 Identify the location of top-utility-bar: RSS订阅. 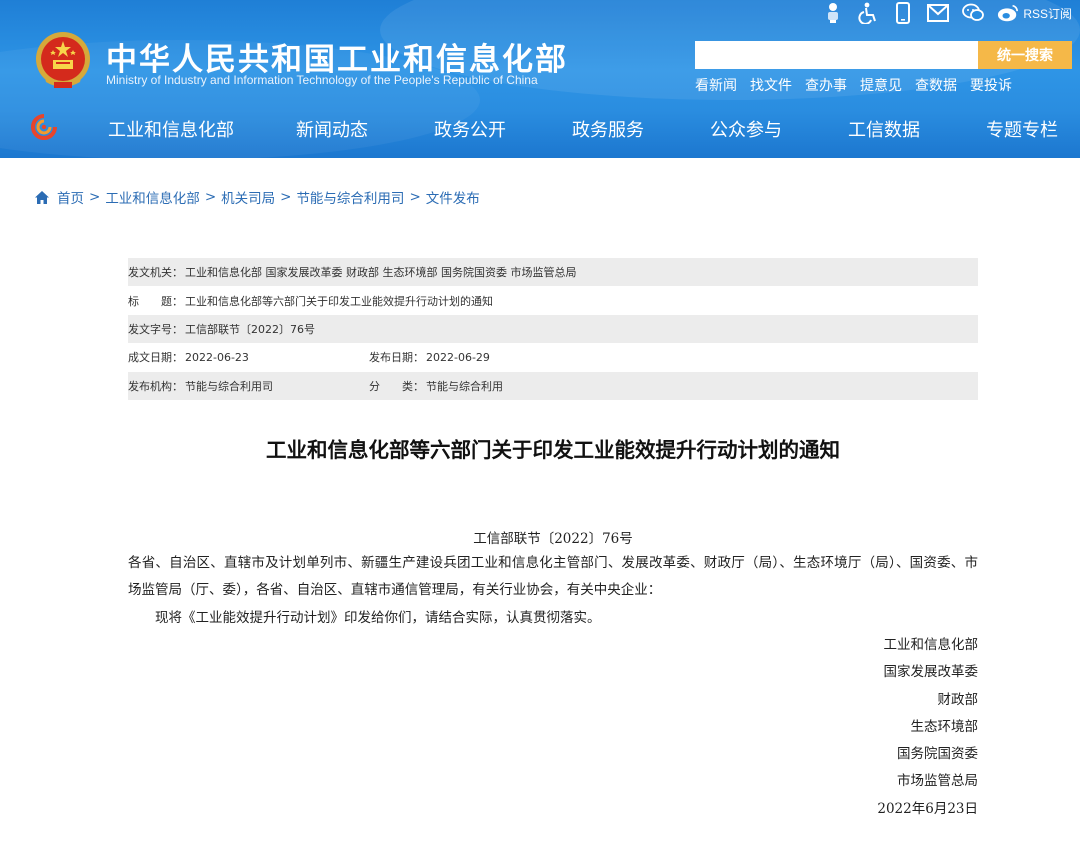
(940, 13).